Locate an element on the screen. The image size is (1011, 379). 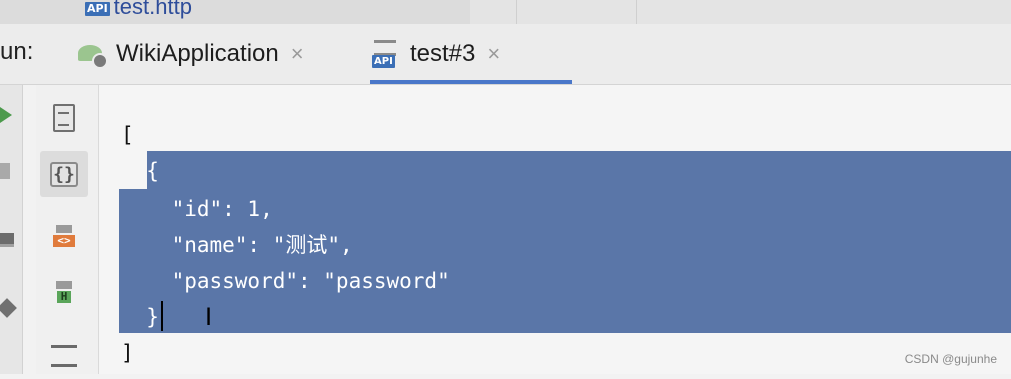
soft-wrap-icon is located at coordinates (64, 356).